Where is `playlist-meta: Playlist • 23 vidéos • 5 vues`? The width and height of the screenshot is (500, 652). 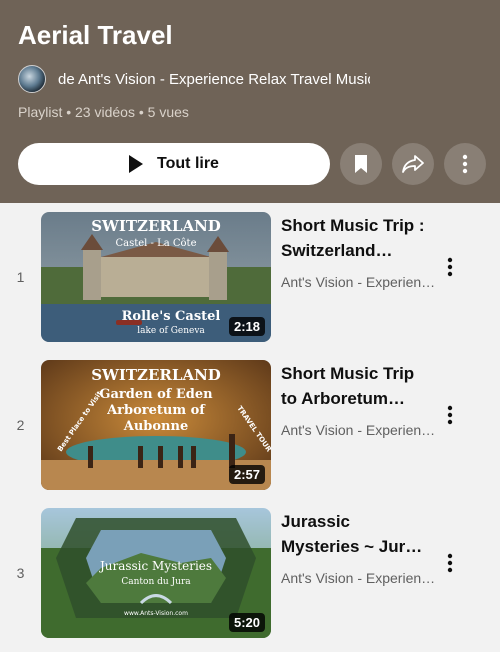 playlist-meta: Playlist • 23 vidéos • 5 vues is located at coordinates (103, 112).